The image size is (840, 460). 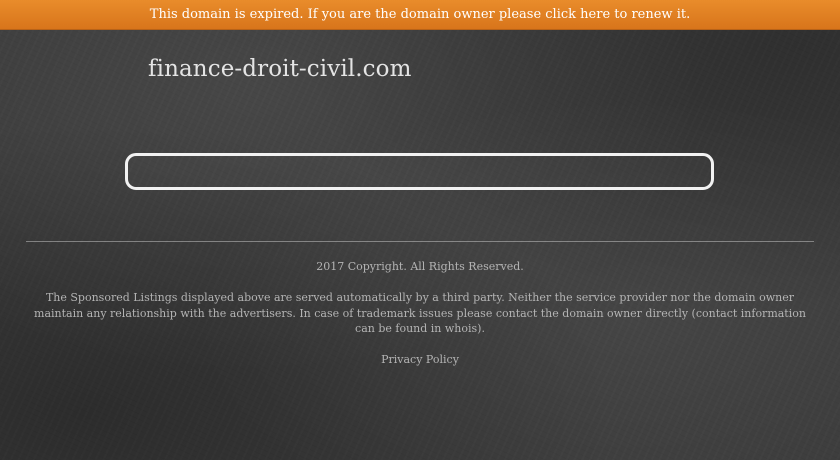 I want to click on privacy-policy-row: Privacy Policy, so click(x=420, y=360).